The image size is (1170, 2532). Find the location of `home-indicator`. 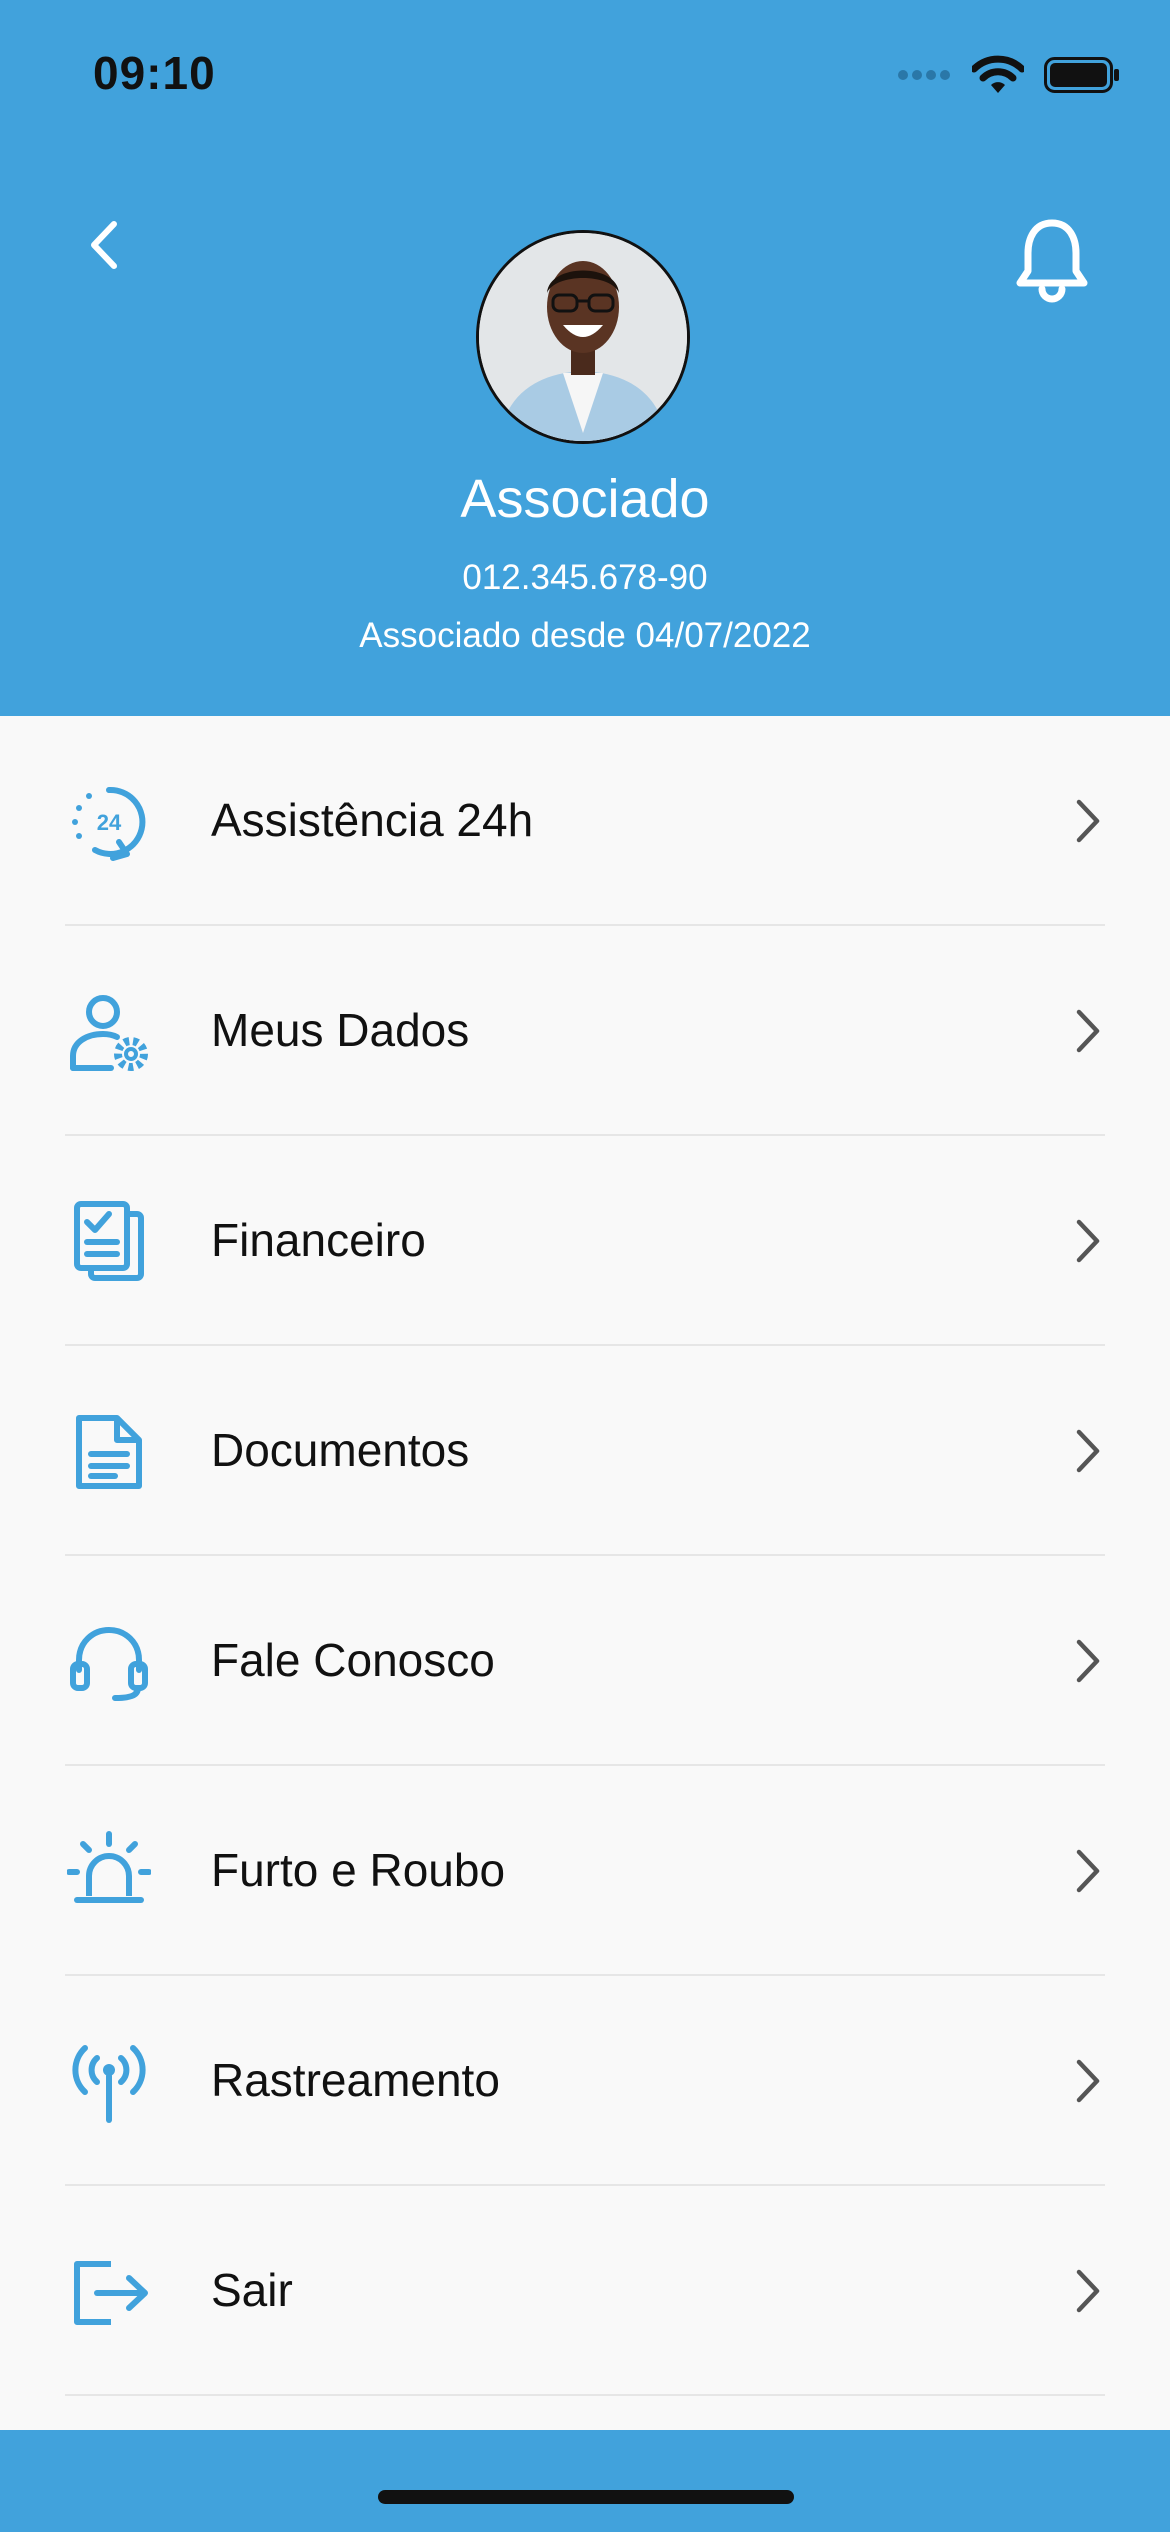

home-indicator is located at coordinates (586, 2497).